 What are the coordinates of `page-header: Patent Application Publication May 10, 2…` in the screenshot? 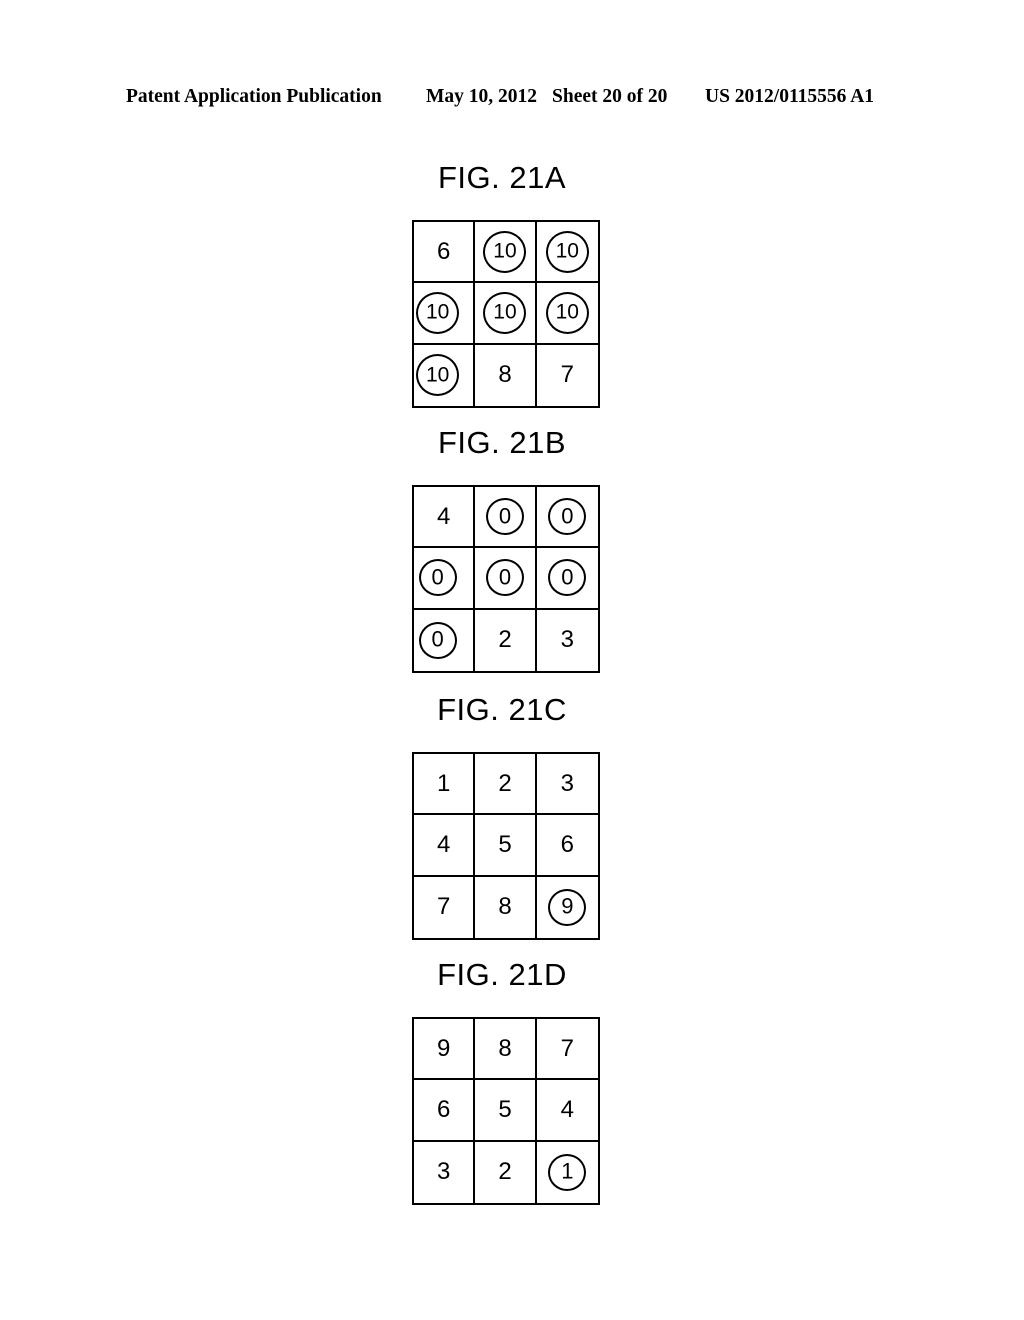 It's located at (512, 99).